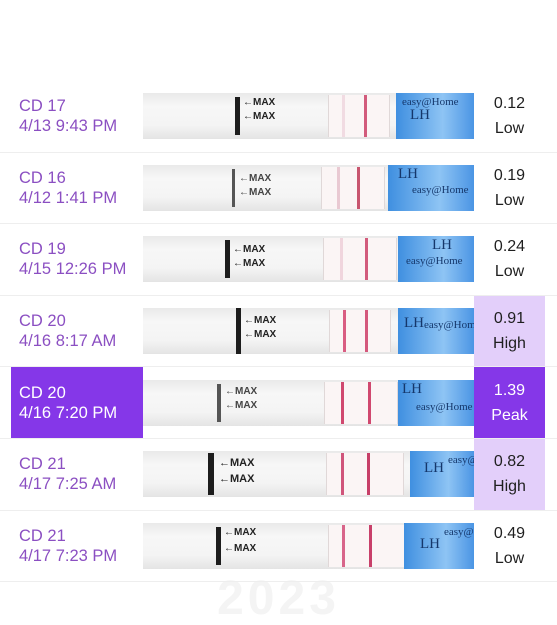 This screenshot has width=557, height=625. What do you see at coordinates (509, 474) in the screenshot?
I see `lh-value-cell: 0.82 High` at bounding box center [509, 474].